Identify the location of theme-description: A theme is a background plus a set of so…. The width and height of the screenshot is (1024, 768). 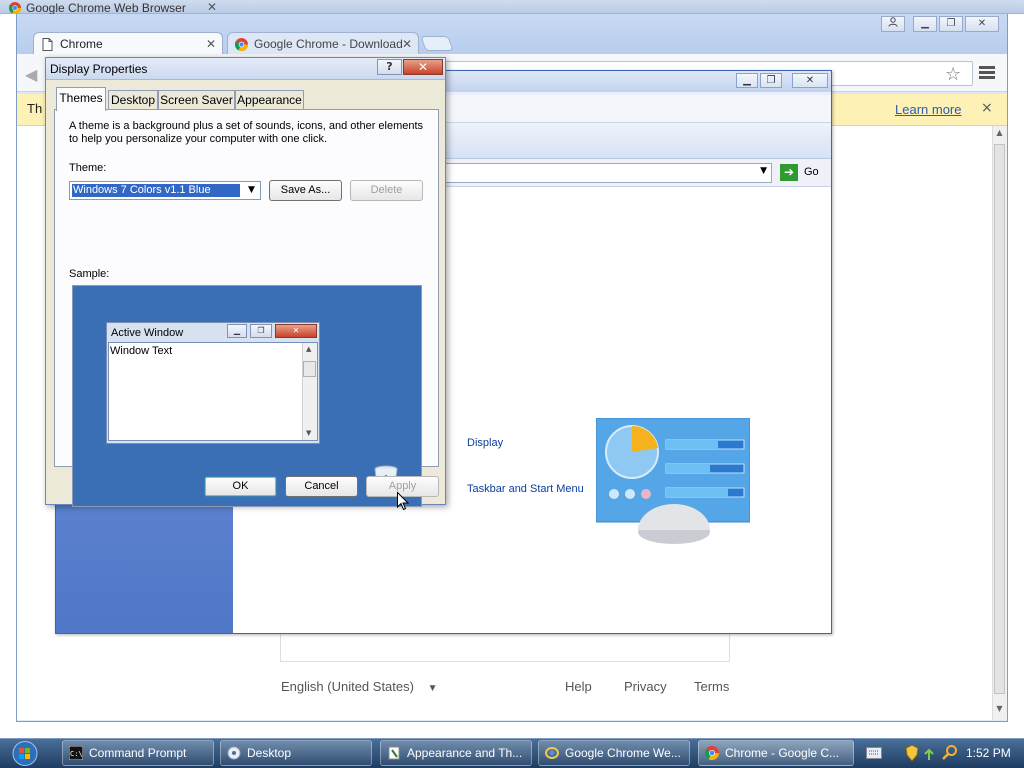
(246, 132).